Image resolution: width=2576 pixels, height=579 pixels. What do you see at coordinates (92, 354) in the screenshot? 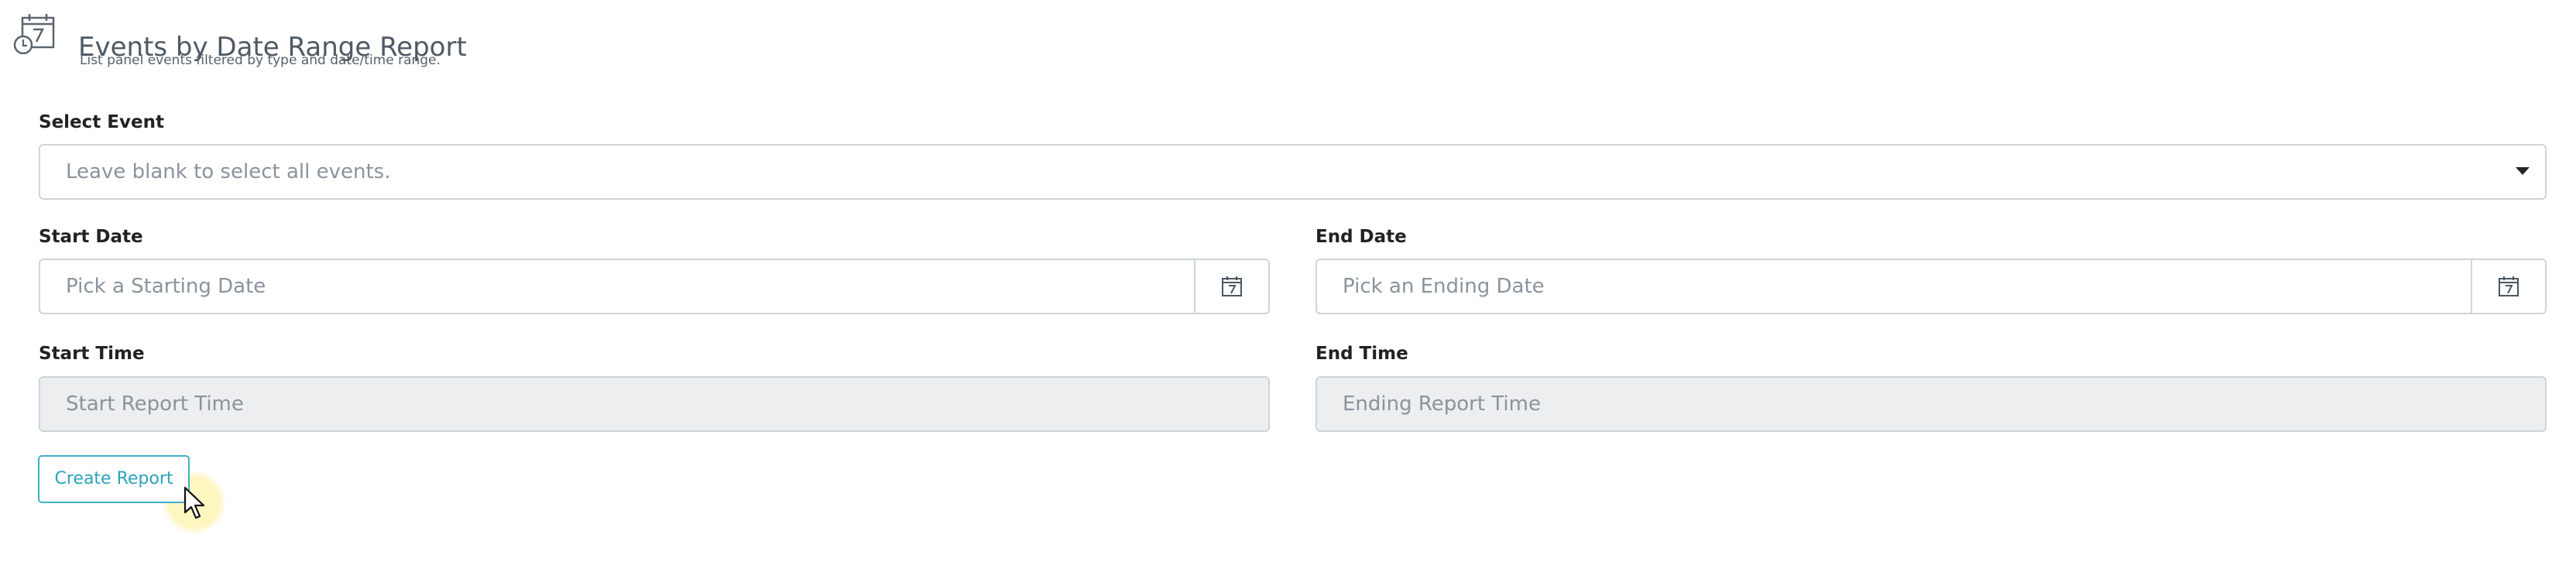
I see `start-time-label: Start Time` at bounding box center [92, 354].